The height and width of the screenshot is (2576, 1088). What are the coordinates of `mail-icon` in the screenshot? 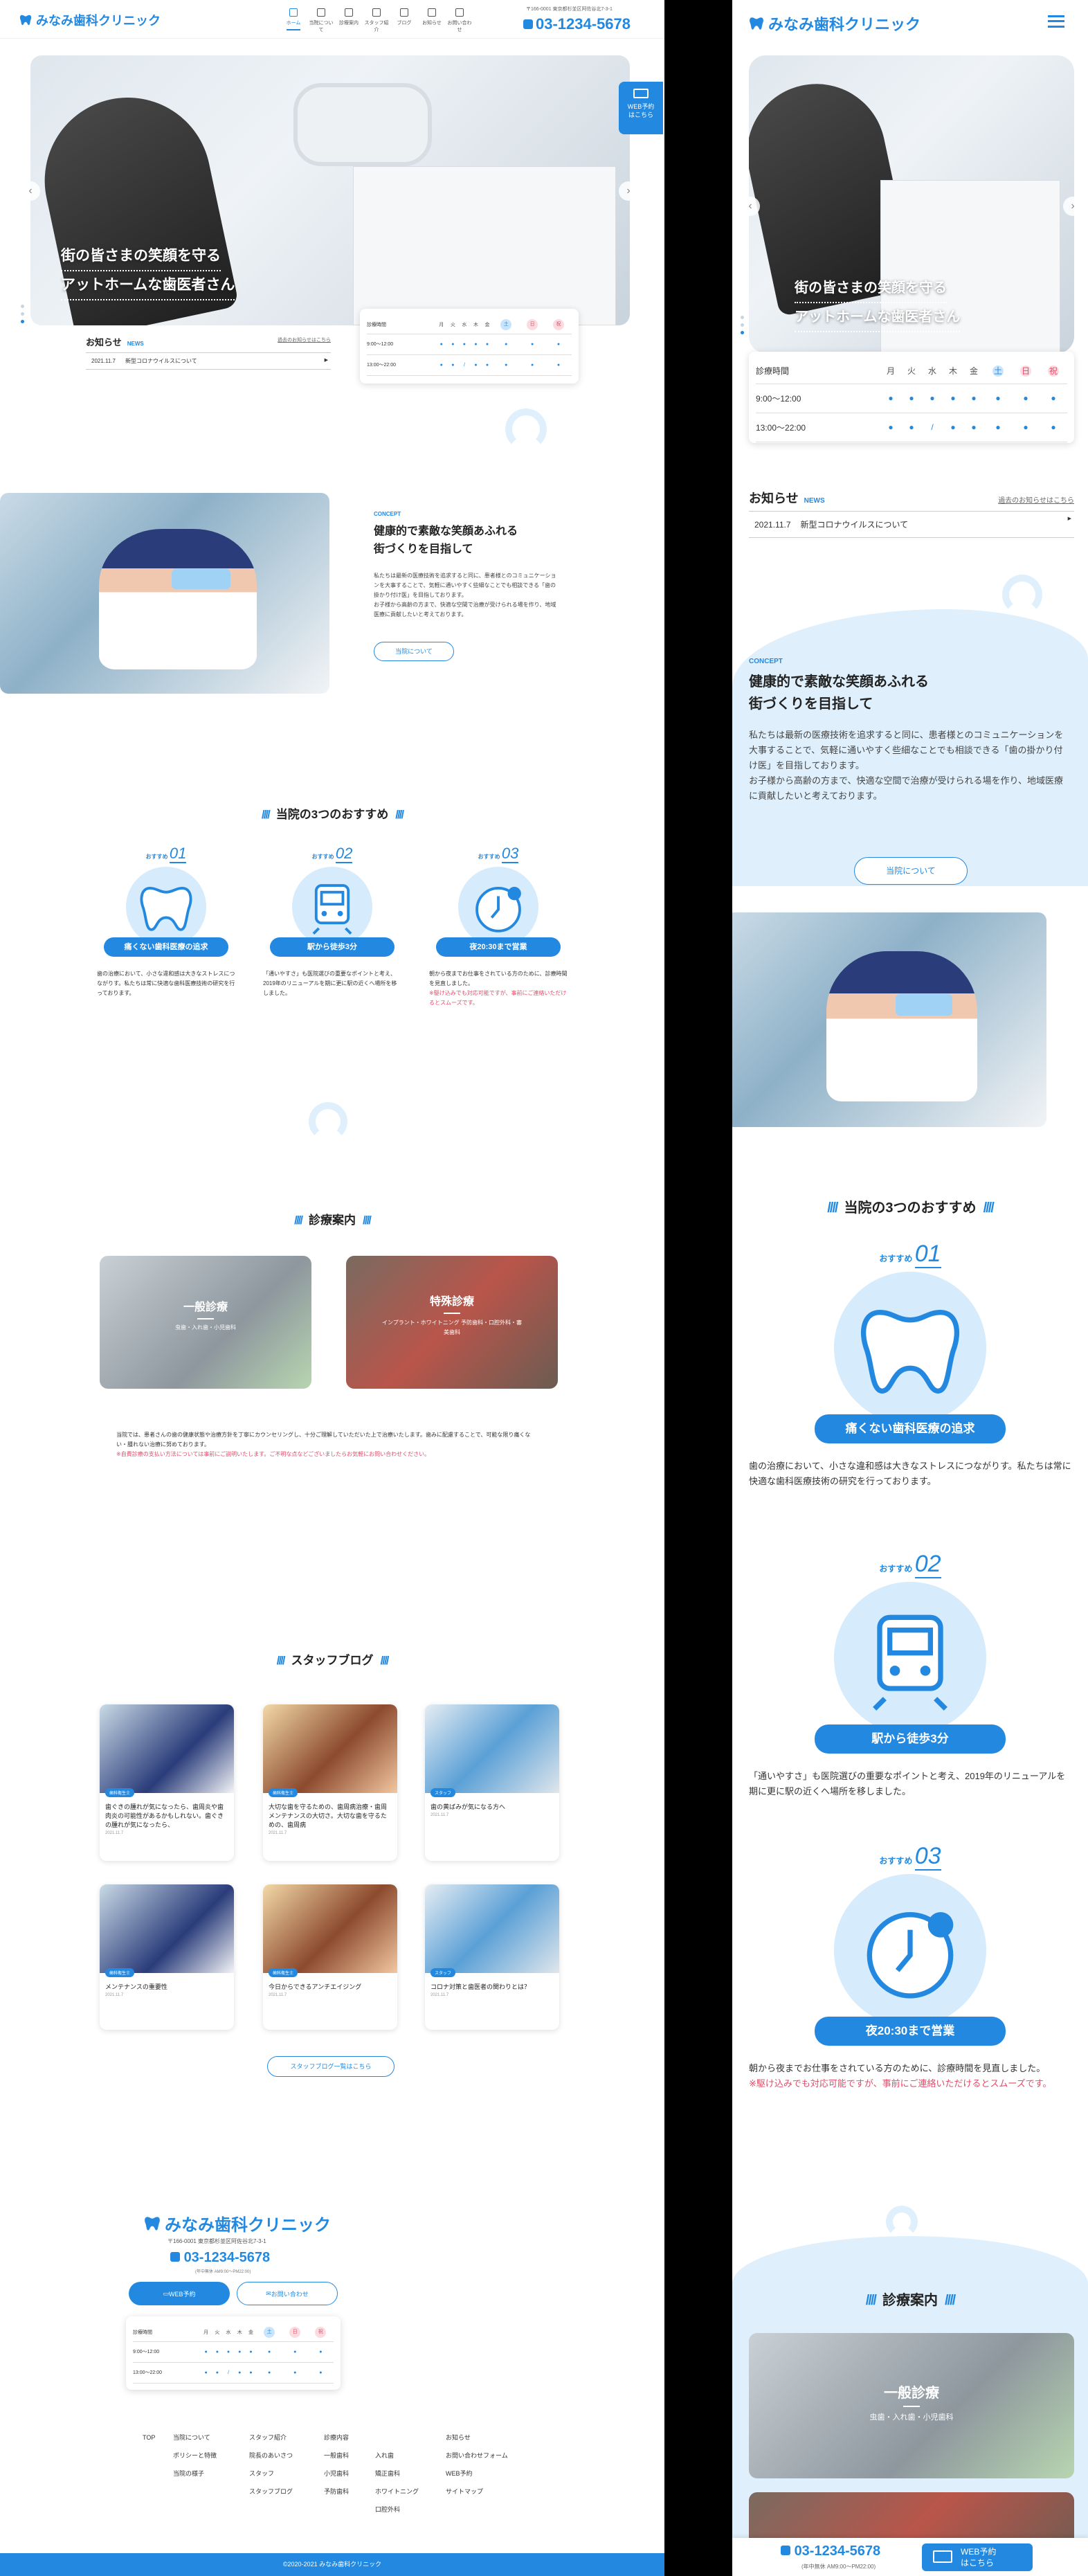 It's located at (459, 12).